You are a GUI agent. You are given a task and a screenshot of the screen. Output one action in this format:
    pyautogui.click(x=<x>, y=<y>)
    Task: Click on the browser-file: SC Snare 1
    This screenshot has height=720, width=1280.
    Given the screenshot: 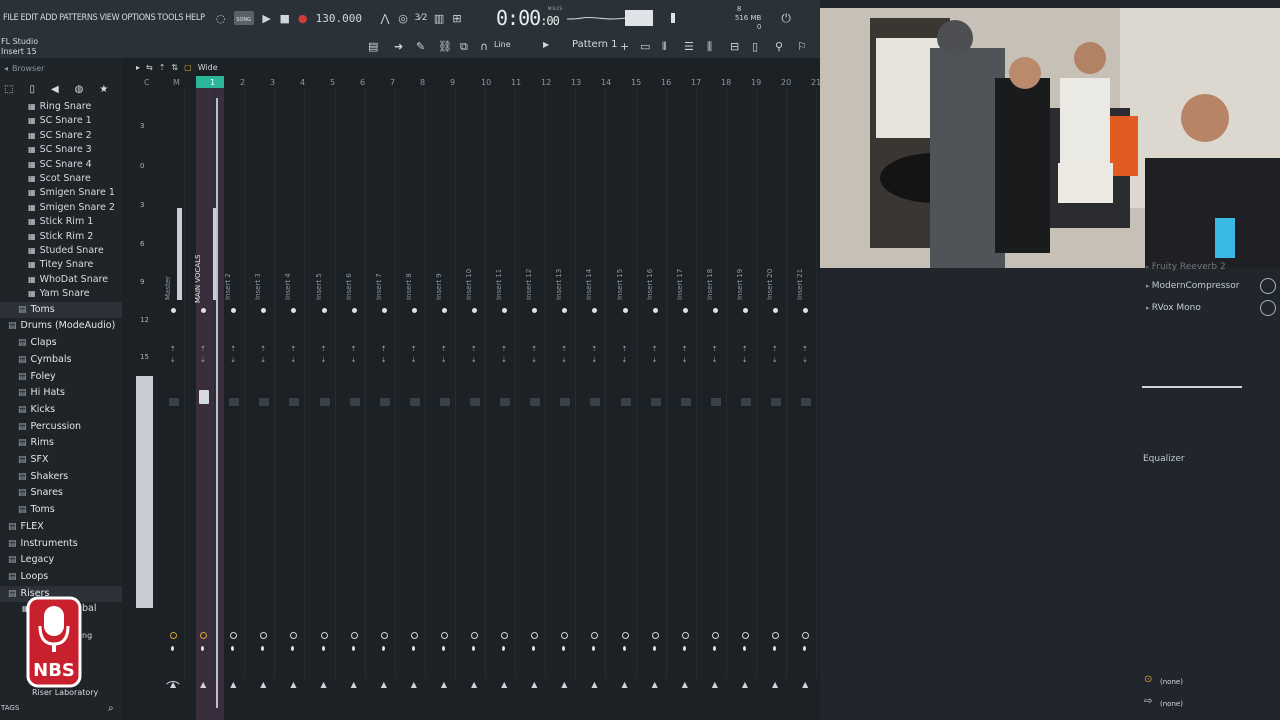 What is the action you would take?
    pyautogui.click(x=61, y=121)
    